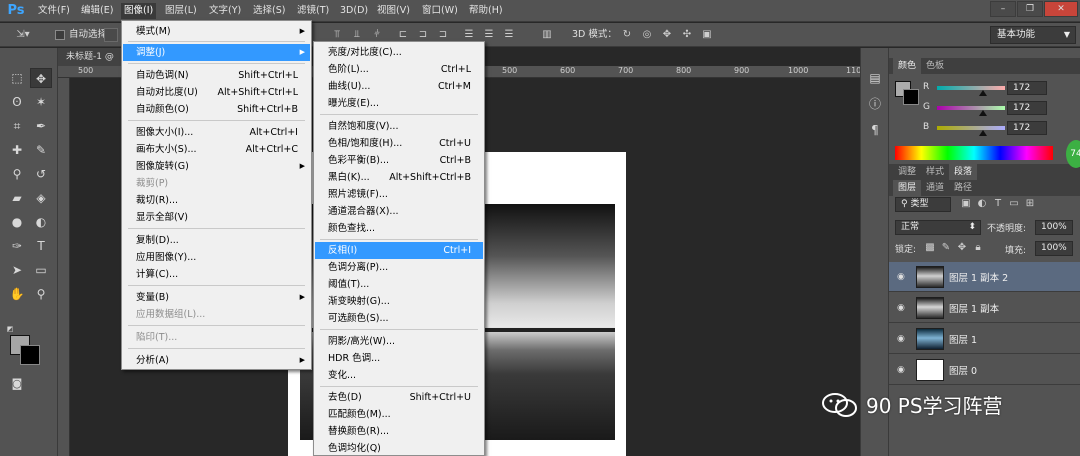  I want to click on lock-transparent-icon: ▩, so click(930, 248).